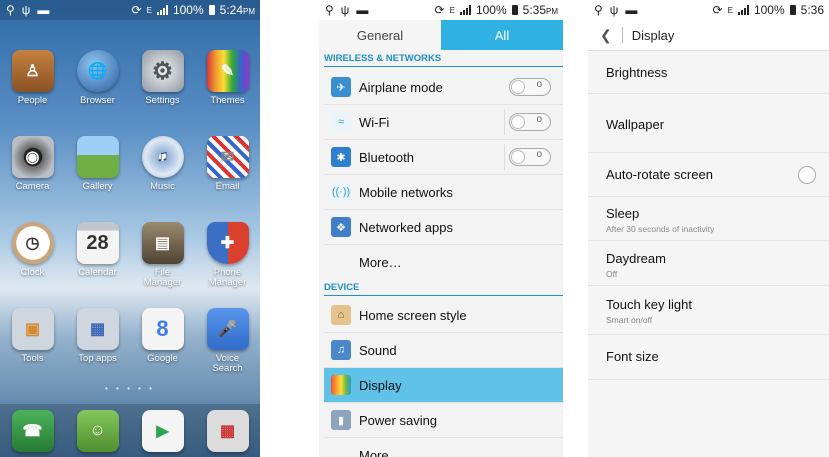 This screenshot has width=829, height=457. I want to click on battery-icon: ▮, so click(341, 420).